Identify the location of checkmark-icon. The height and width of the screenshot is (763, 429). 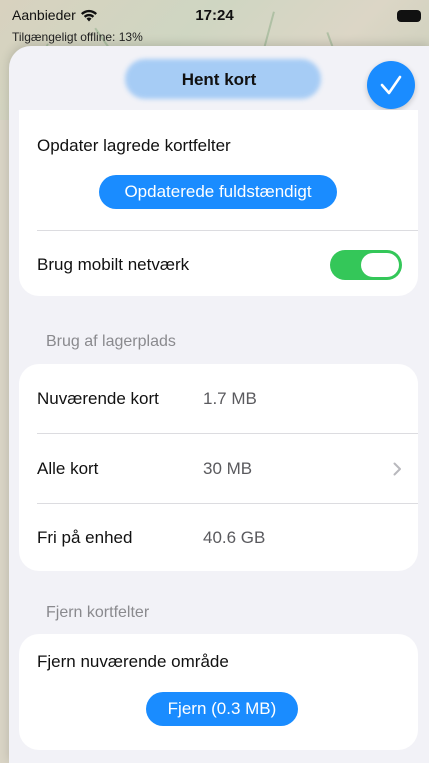
(391, 85).